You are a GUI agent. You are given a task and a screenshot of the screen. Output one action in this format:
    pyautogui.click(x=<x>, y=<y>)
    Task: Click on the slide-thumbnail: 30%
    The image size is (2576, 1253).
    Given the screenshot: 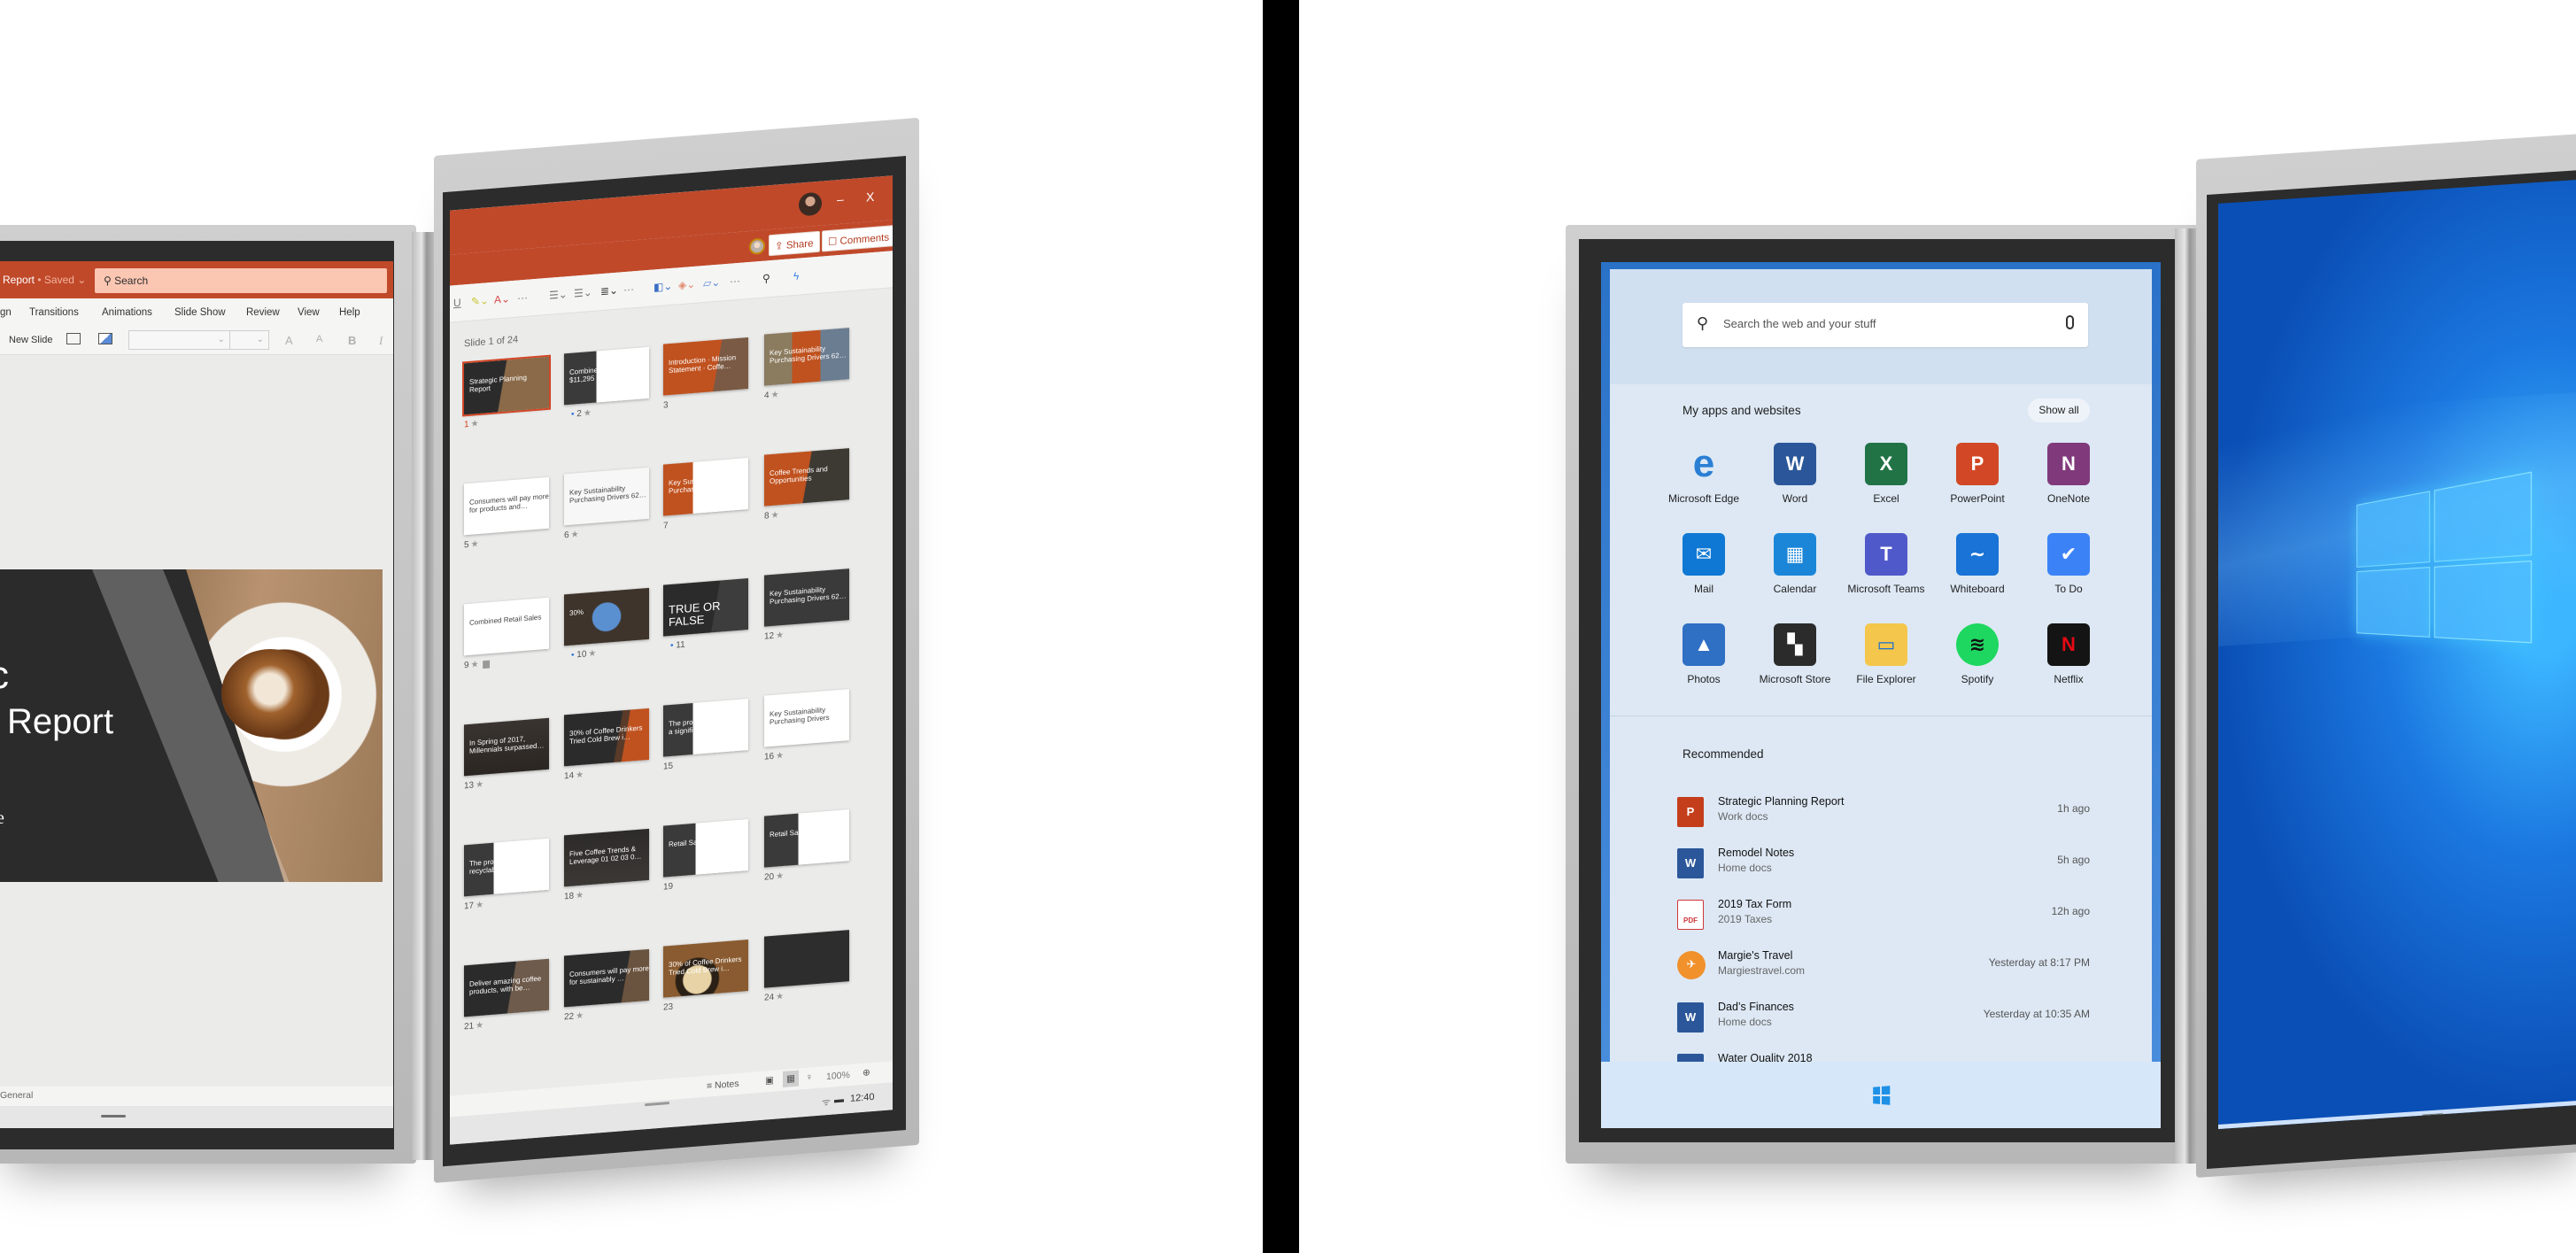 What is the action you would take?
    pyautogui.click(x=606, y=617)
    